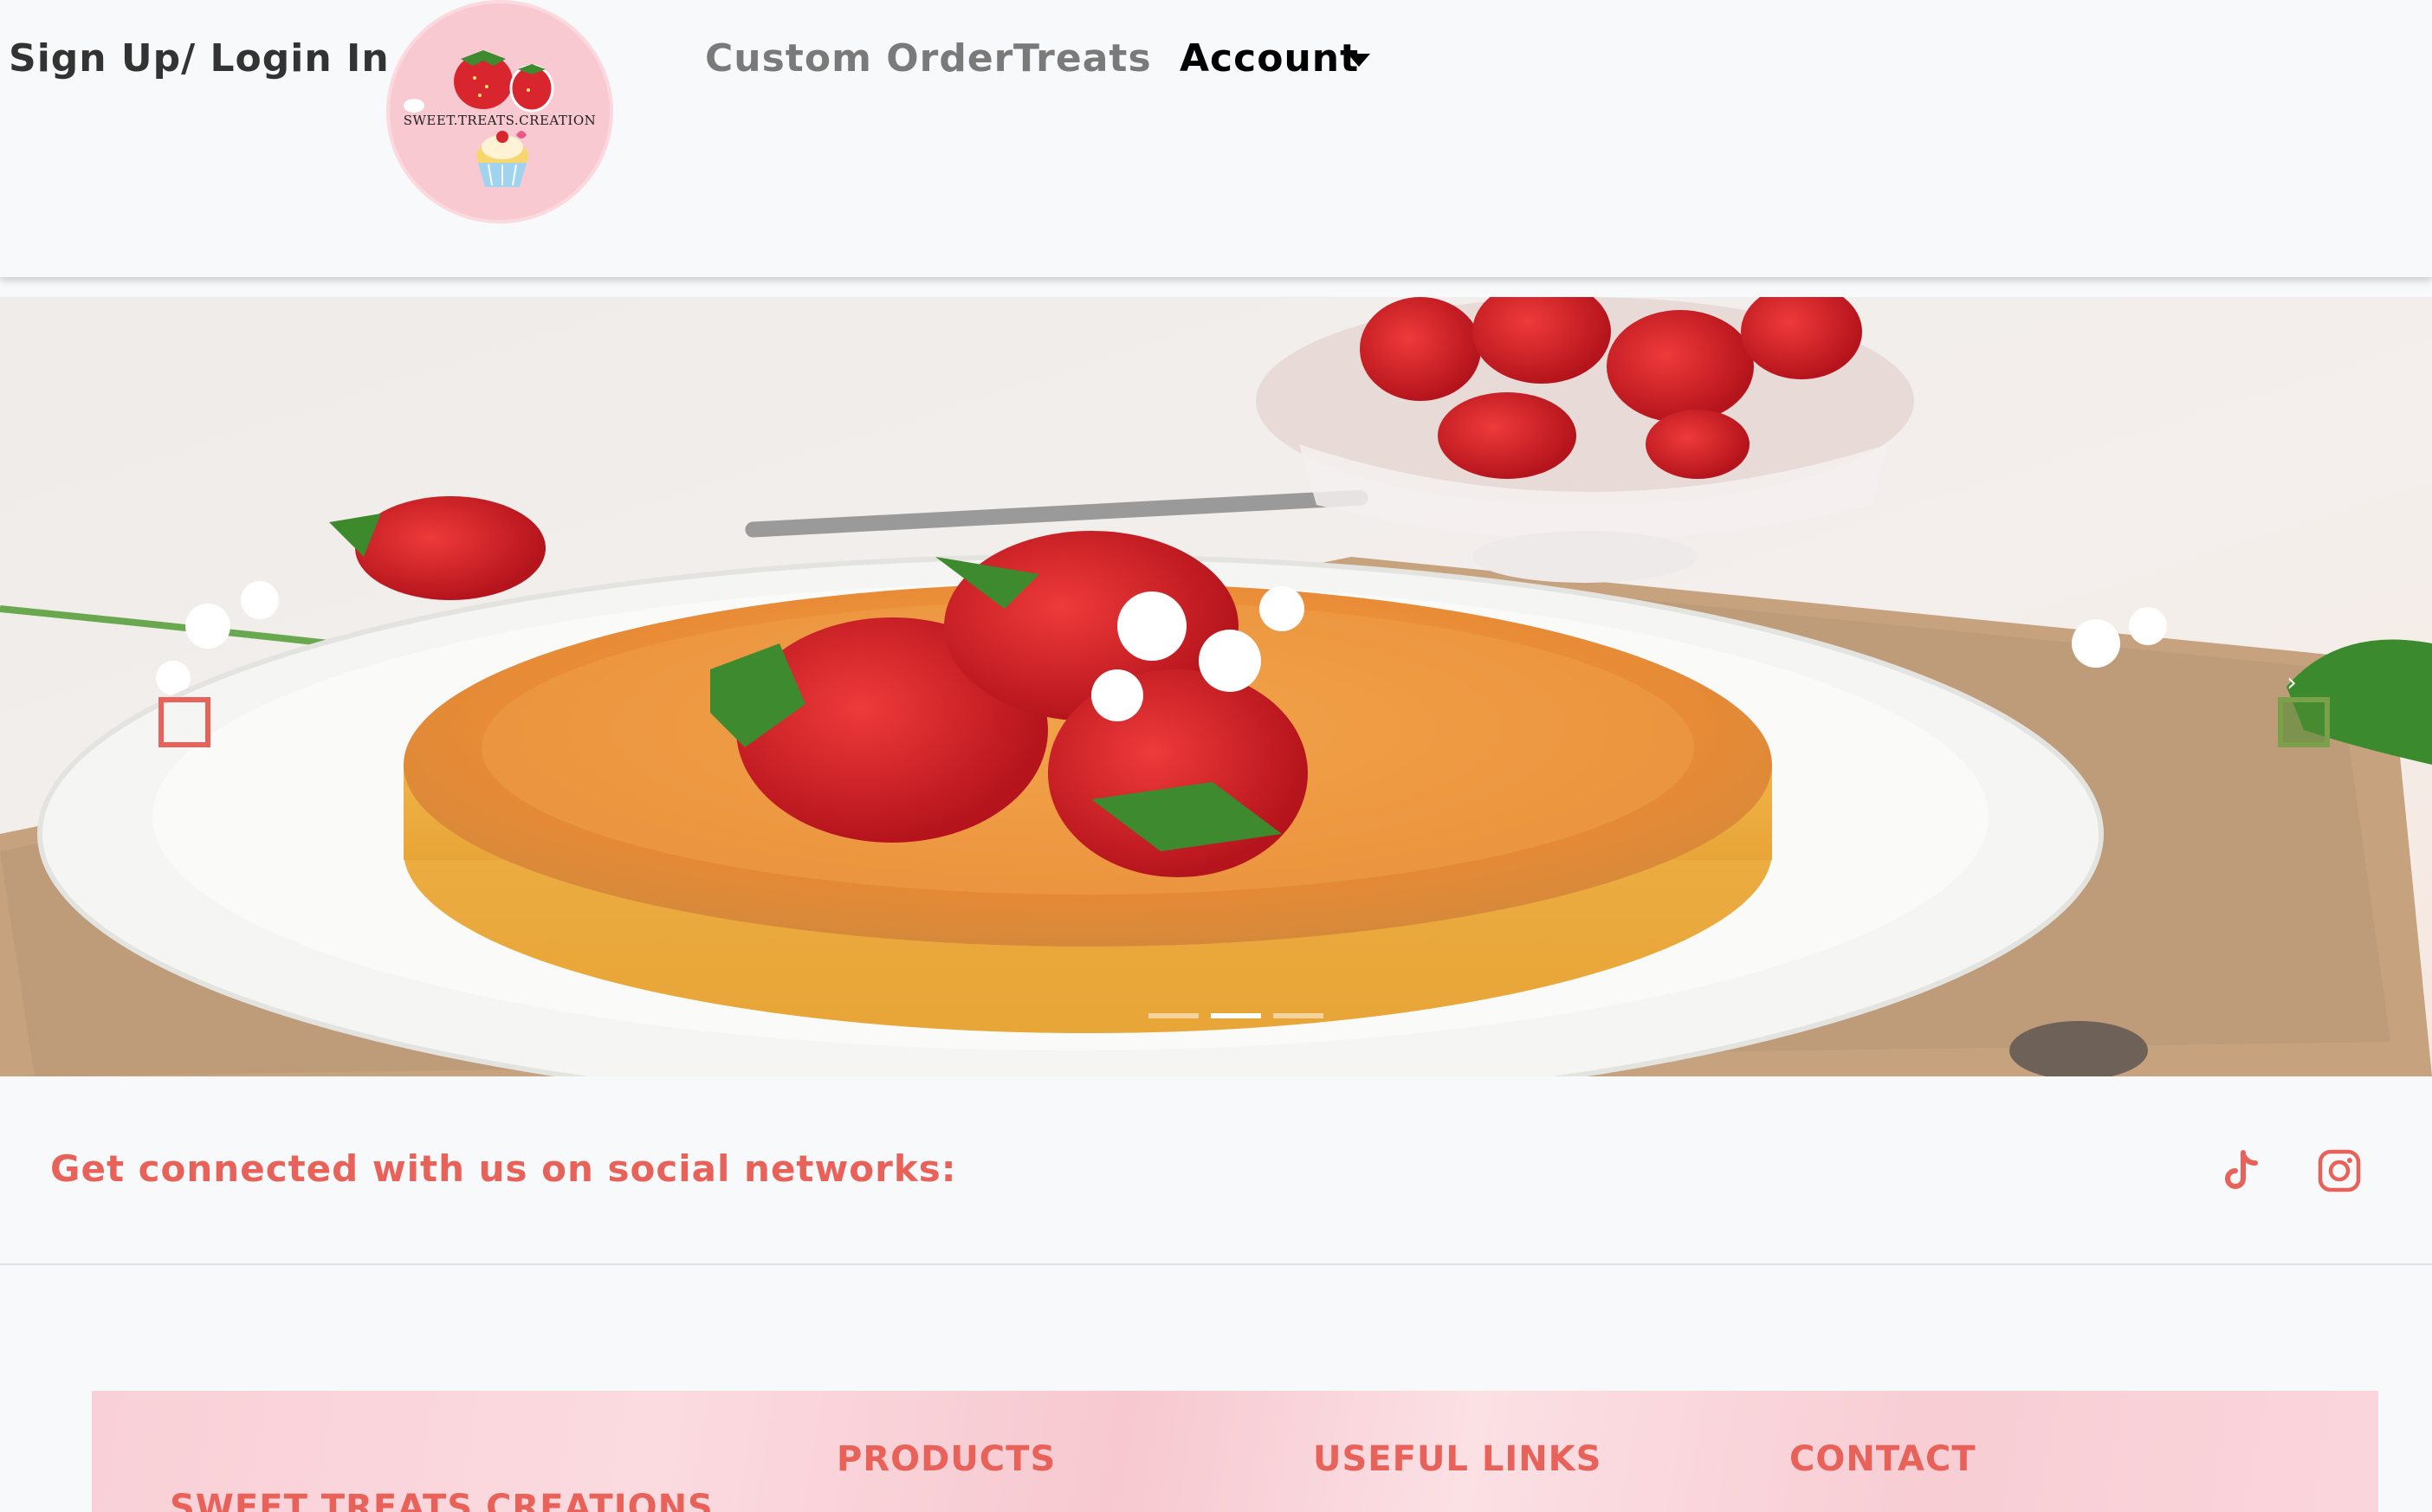 Image resolution: width=2432 pixels, height=1512 pixels. Describe the element at coordinates (500, 120) in the screenshot. I see `logo-text: SWEET.TREATS.CREATION` at that location.